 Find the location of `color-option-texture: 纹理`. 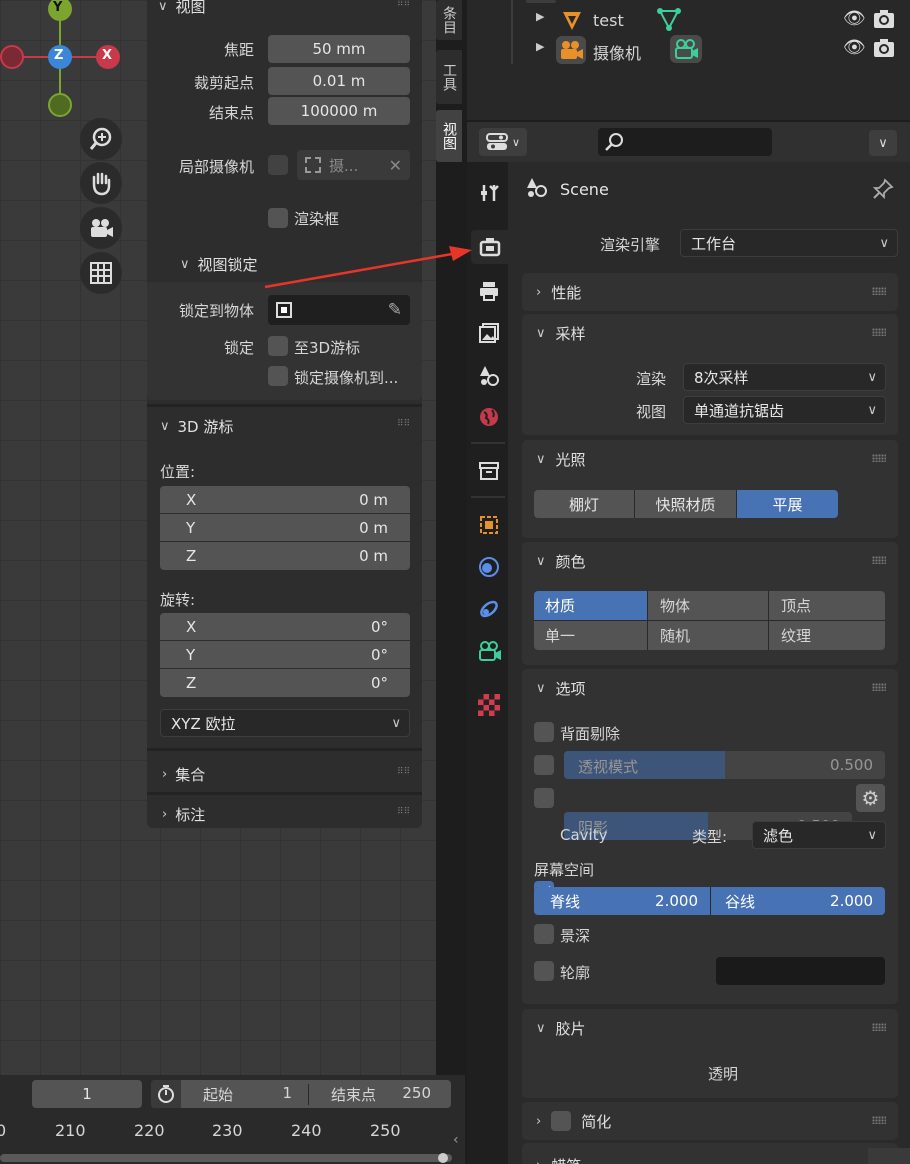

color-option-texture: 纹理 is located at coordinates (827, 635).